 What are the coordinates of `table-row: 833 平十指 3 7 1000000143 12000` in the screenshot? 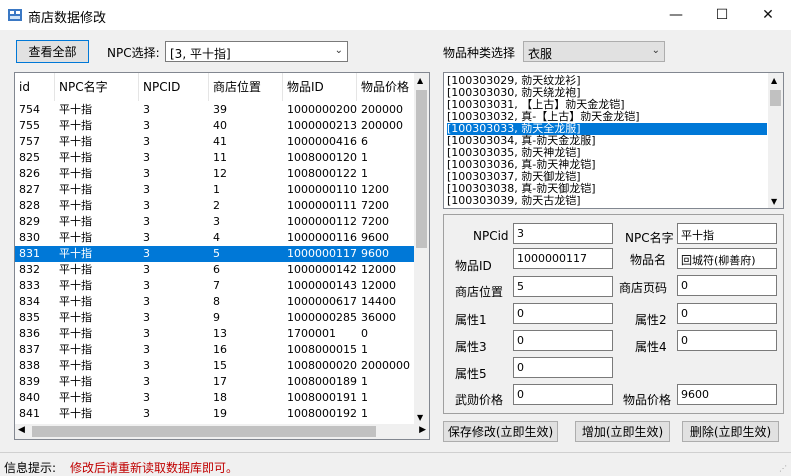 It's located at (215, 286).